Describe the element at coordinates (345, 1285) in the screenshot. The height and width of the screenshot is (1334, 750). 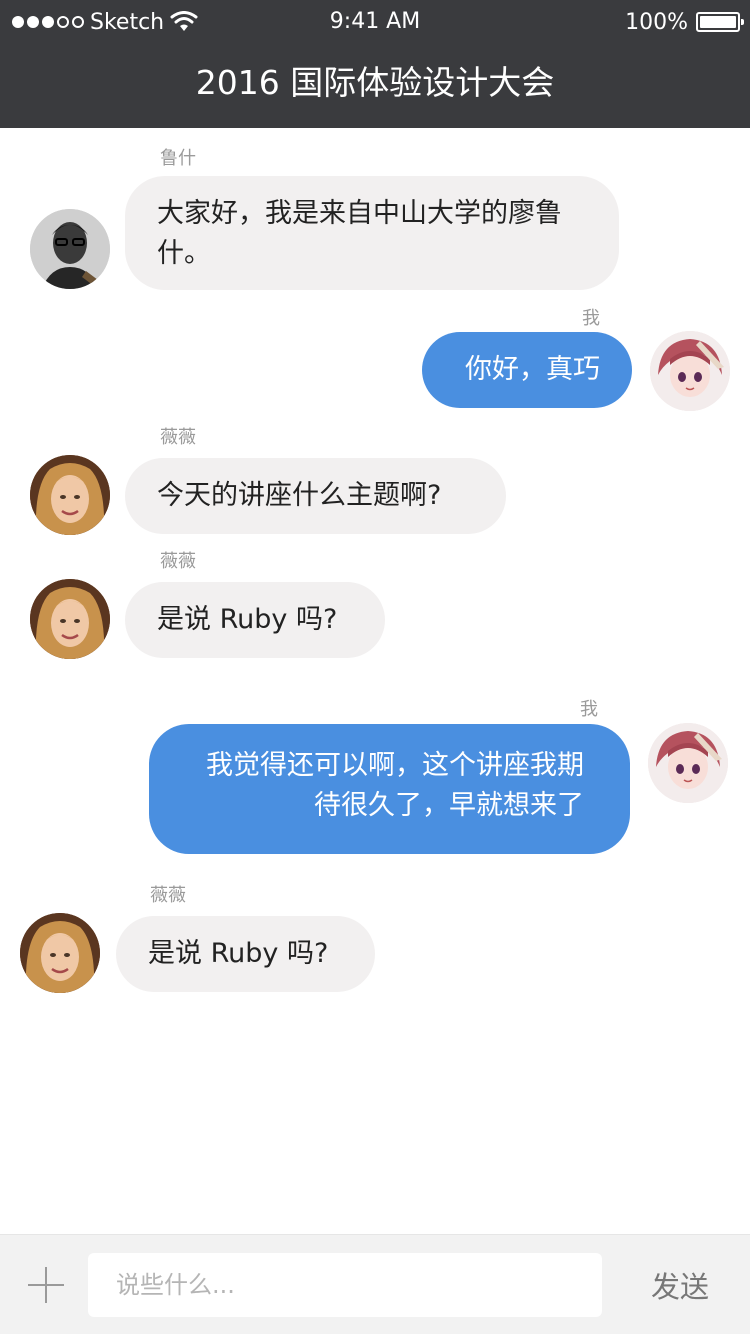
I see `message-input` at that location.